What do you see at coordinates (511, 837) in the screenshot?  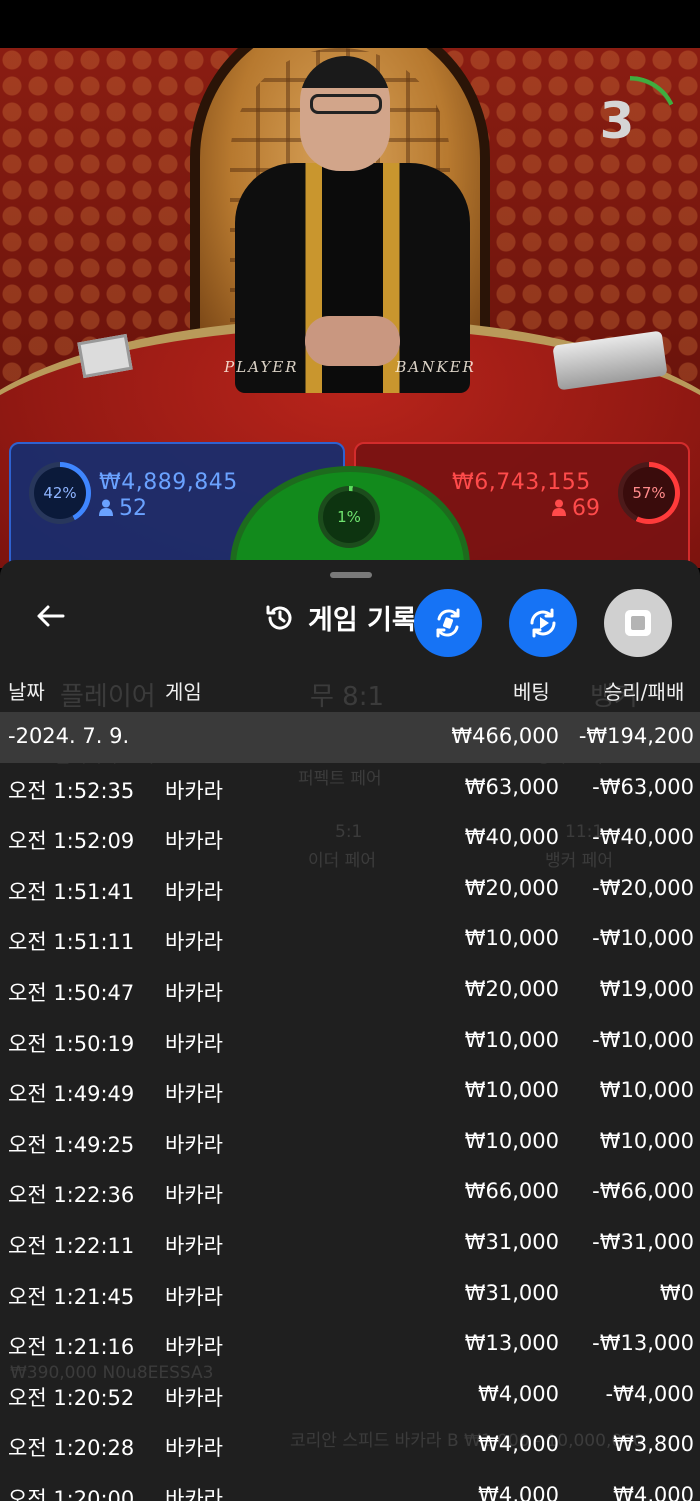 I see `row-bet: ₩40,000` at bounding box center [511, 837].